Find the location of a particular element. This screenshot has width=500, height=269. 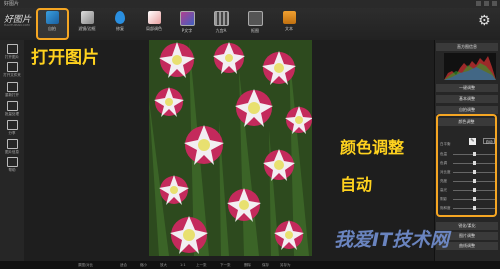

tool-nine-grid: 九宫A is located at coordinates (221, 23).